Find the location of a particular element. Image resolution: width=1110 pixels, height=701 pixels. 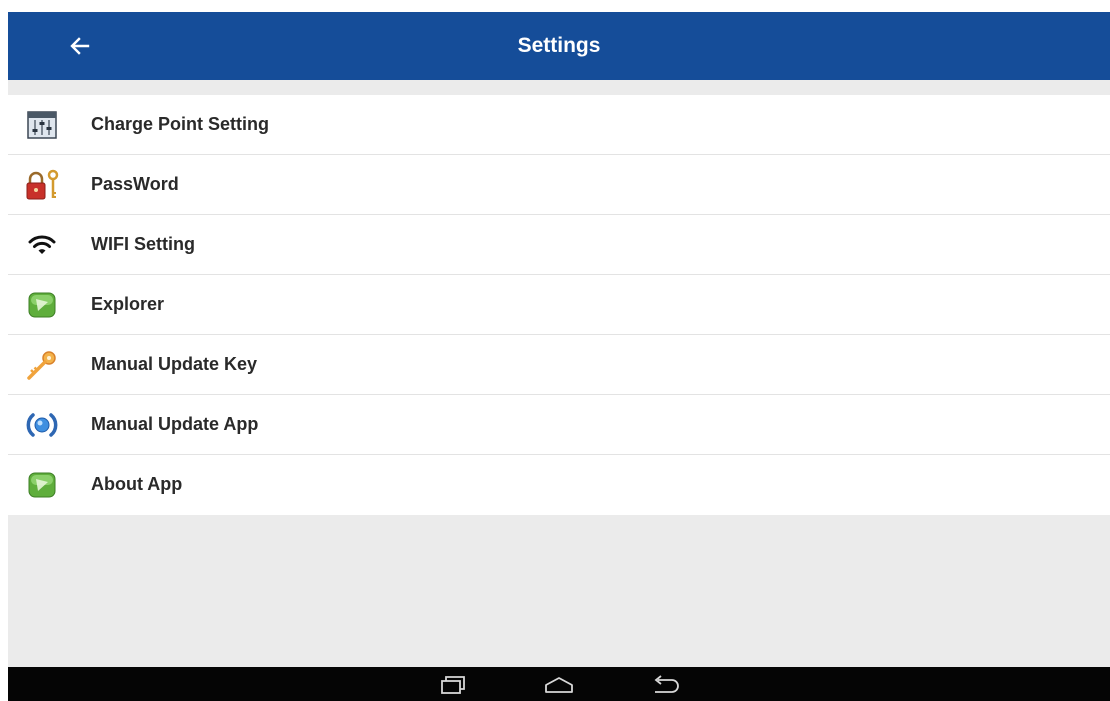

wifi-icon is located at coordinates (42, 245).